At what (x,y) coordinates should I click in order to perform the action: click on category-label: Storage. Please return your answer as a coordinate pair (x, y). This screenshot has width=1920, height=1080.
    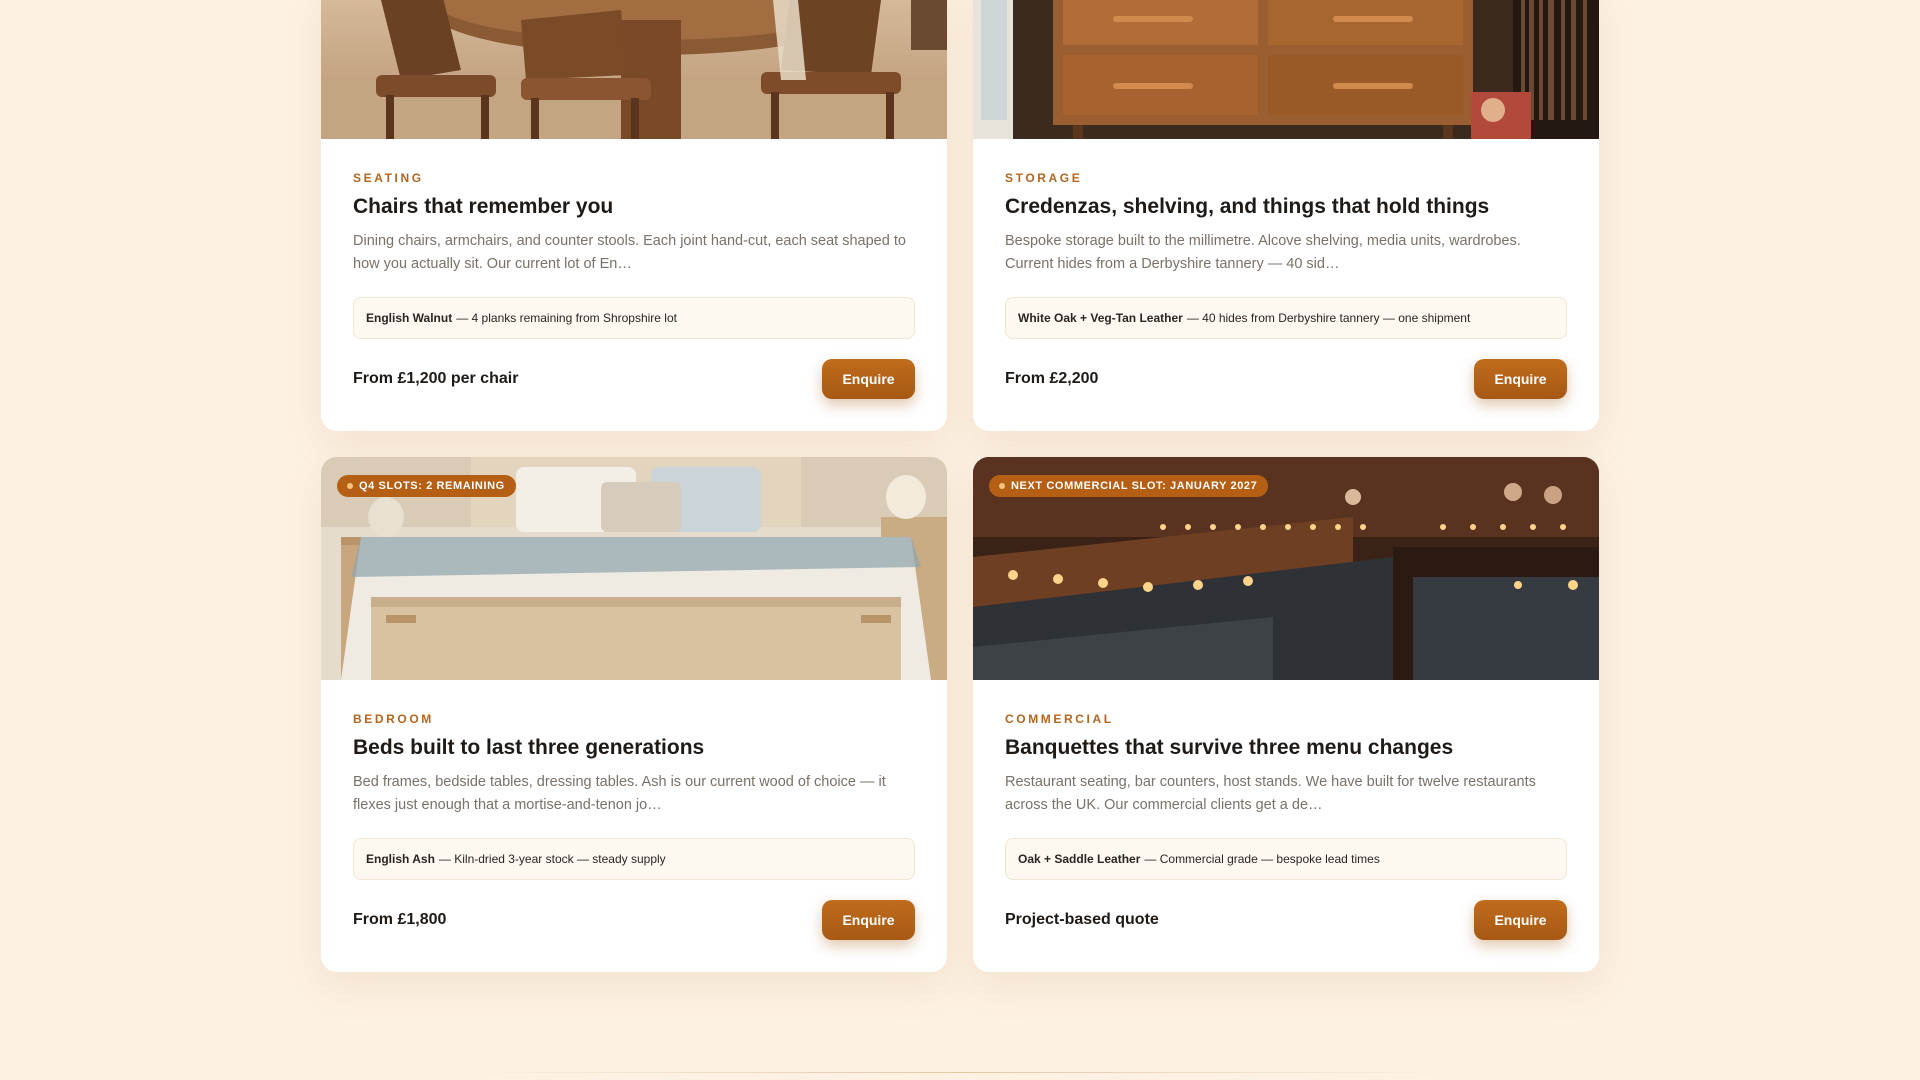
    Looking at the image, I should click on (1044, 178).